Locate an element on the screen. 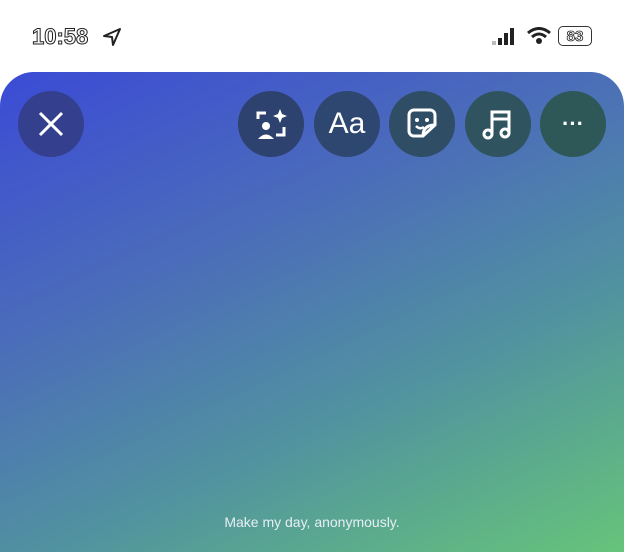 This screenshot has height=552, width=624. person-sparkle-icon is located at coordinates (271, 124).